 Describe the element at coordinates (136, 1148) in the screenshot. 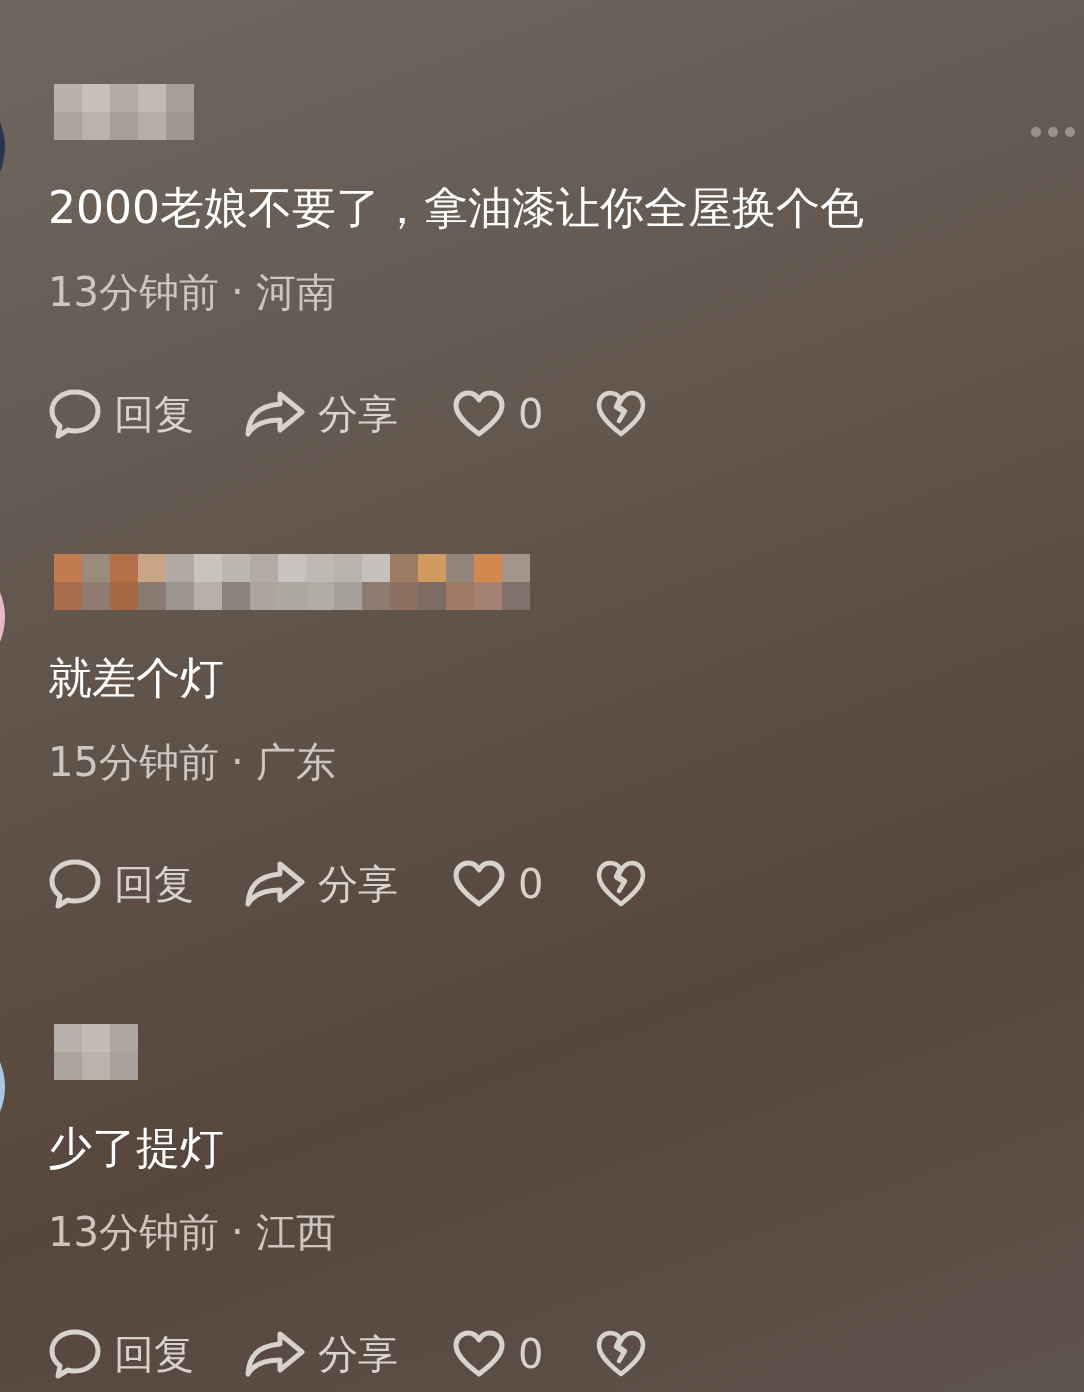

I see `comment-text: 少了提灯` at that location.